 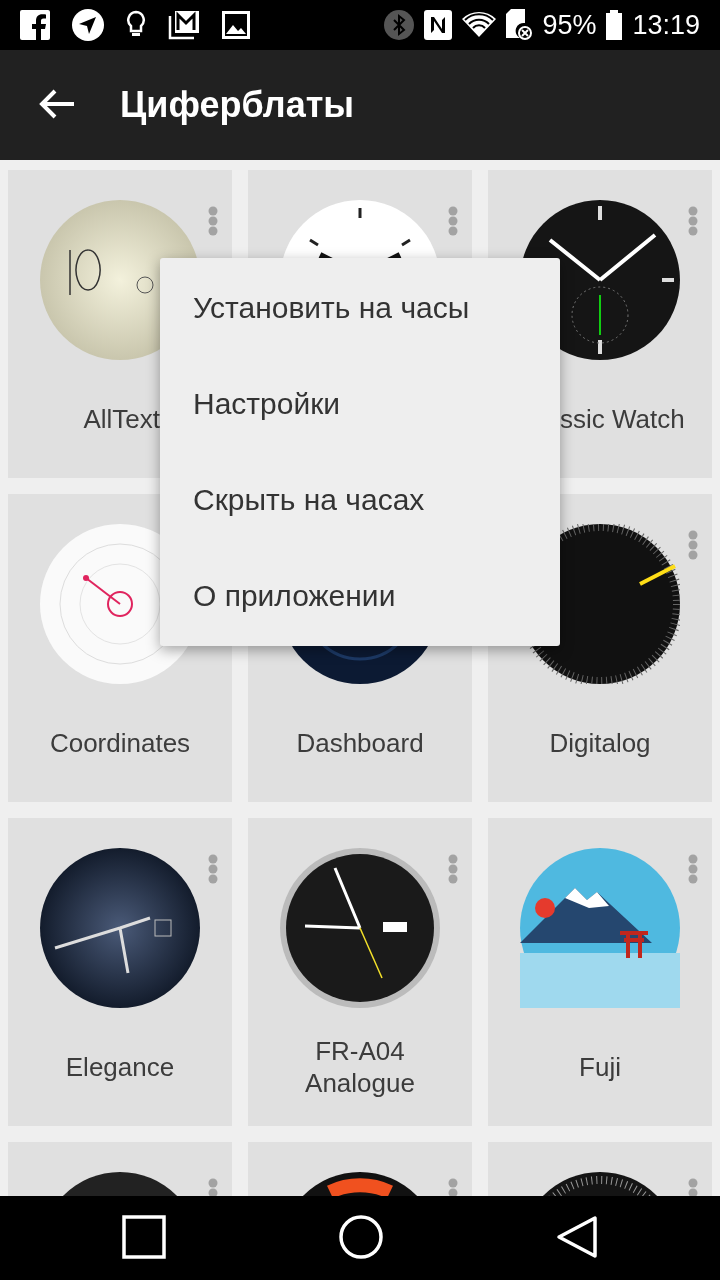 I want to click on sd-card-icon, so click(x=519, y=25).